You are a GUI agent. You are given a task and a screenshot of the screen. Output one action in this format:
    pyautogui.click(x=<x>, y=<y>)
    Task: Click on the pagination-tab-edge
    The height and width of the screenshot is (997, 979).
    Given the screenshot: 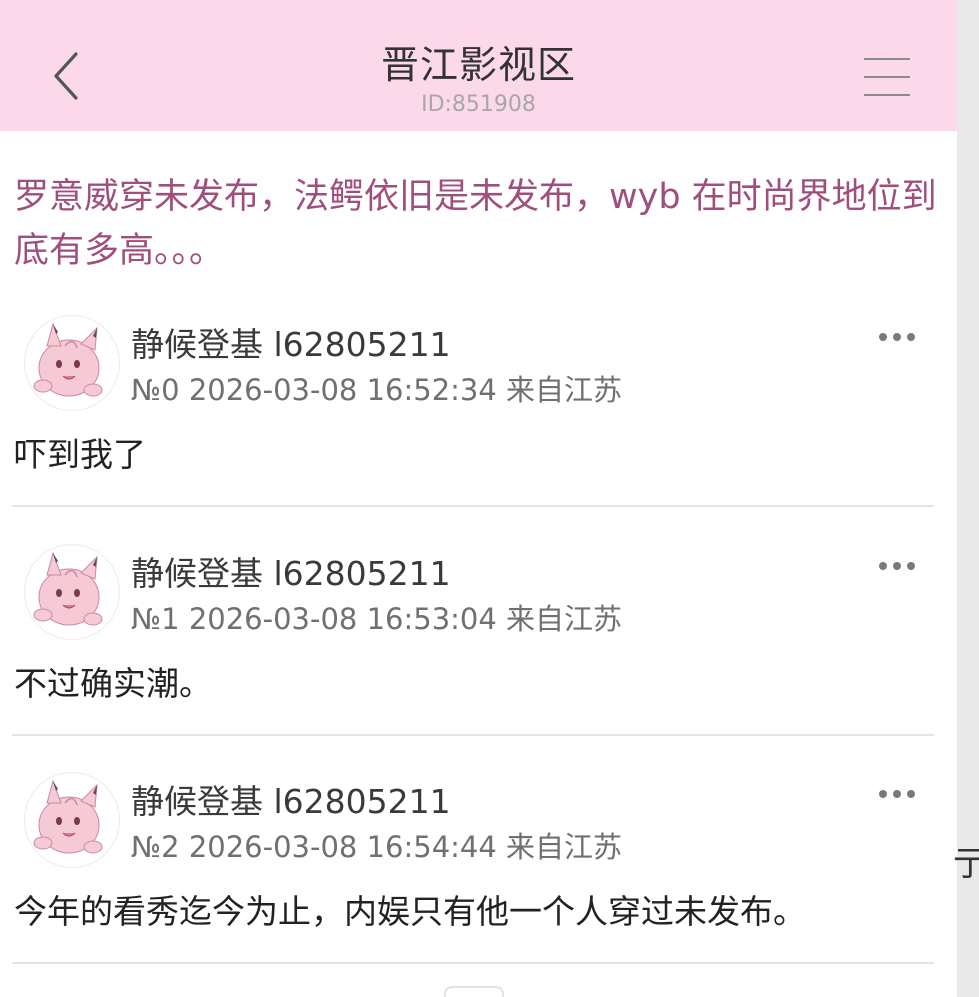 What is the action you would take?
    pyautogui.click(x=474, y=991)
    